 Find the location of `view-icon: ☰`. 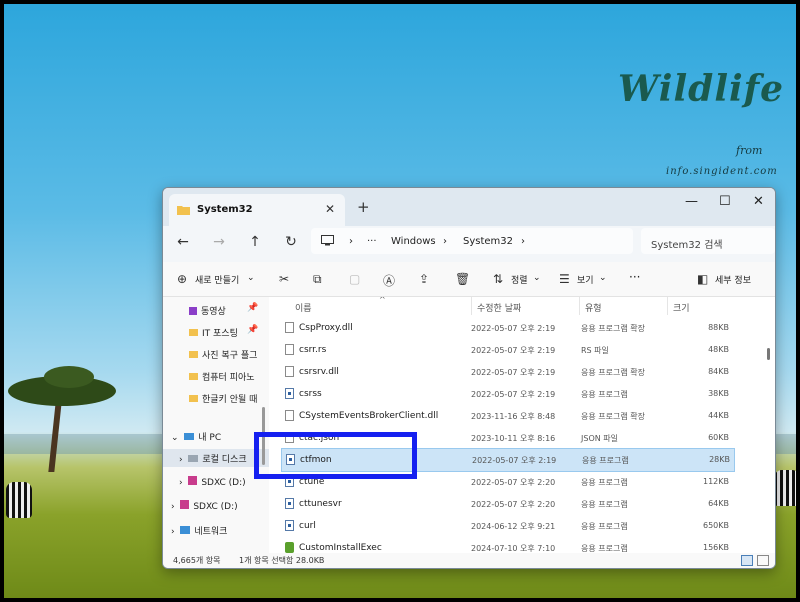

view-icon: ☰ is located at coordinates (564, 279).